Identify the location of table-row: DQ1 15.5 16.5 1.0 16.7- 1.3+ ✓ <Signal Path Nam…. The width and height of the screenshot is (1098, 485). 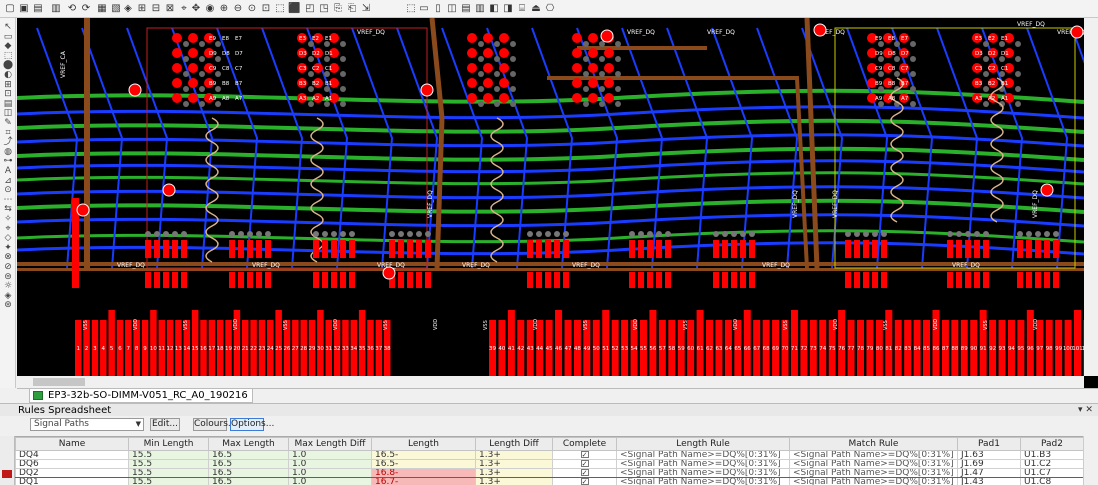
(549, 481).